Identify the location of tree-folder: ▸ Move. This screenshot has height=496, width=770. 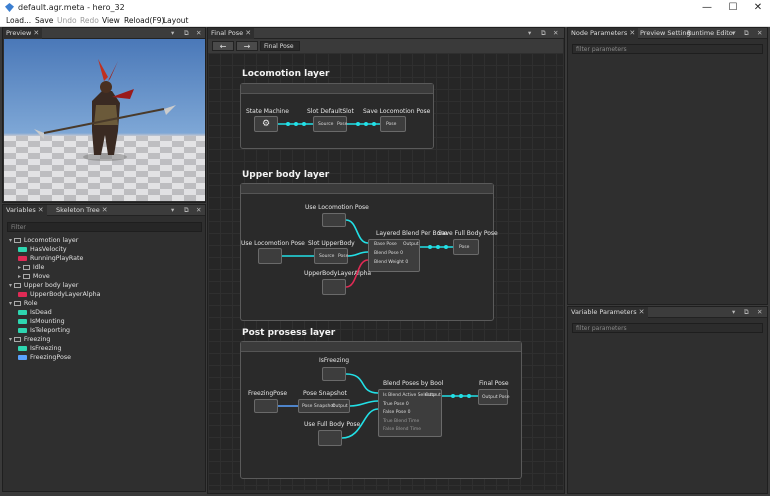
(104, 276).